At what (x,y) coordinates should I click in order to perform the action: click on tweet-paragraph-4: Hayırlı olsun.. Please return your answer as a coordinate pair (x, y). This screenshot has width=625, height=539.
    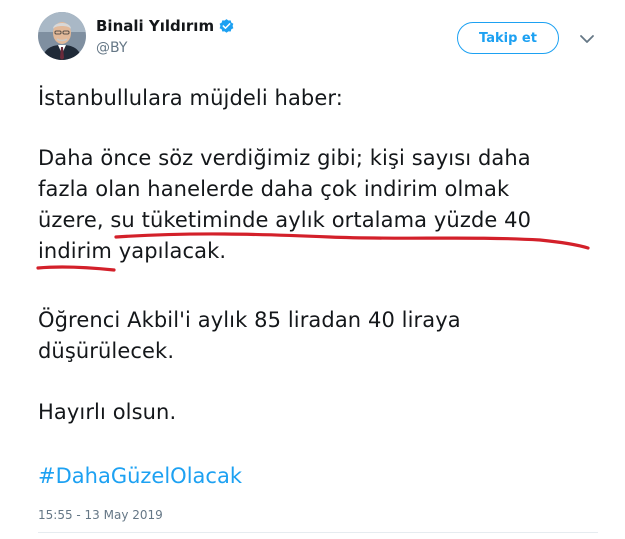
    Looking at the image, I should click on (107, 412).